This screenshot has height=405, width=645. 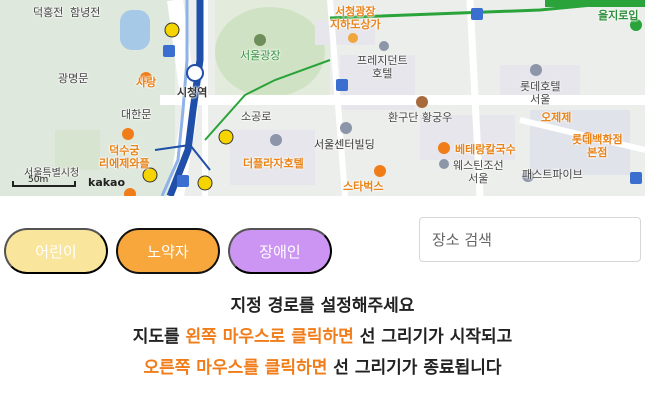 I want to click on instruction-line1: 지정 경로를 설정해주세요, so click(x=322, y=306).